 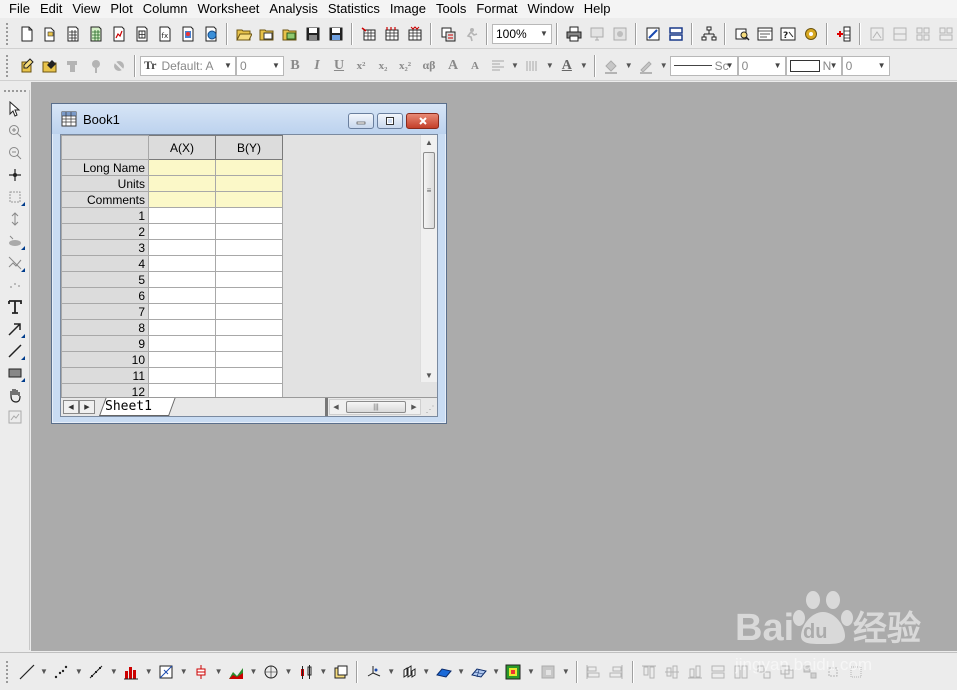 I want to click on line-color-icon, so click(x=646, y=66).